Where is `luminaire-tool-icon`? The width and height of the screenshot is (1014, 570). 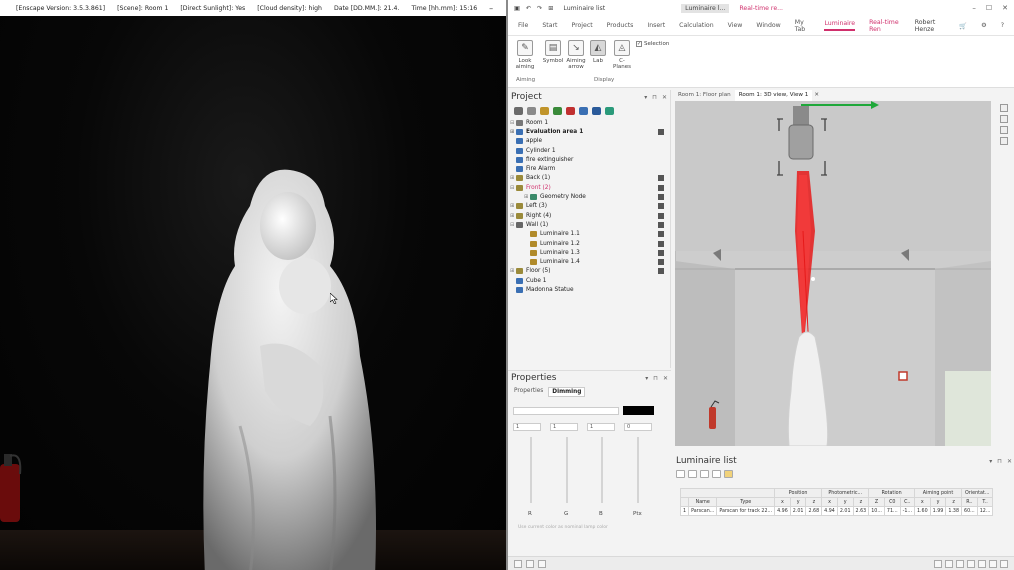
luminaire-tool-icon is located at coordinates (544, 111).